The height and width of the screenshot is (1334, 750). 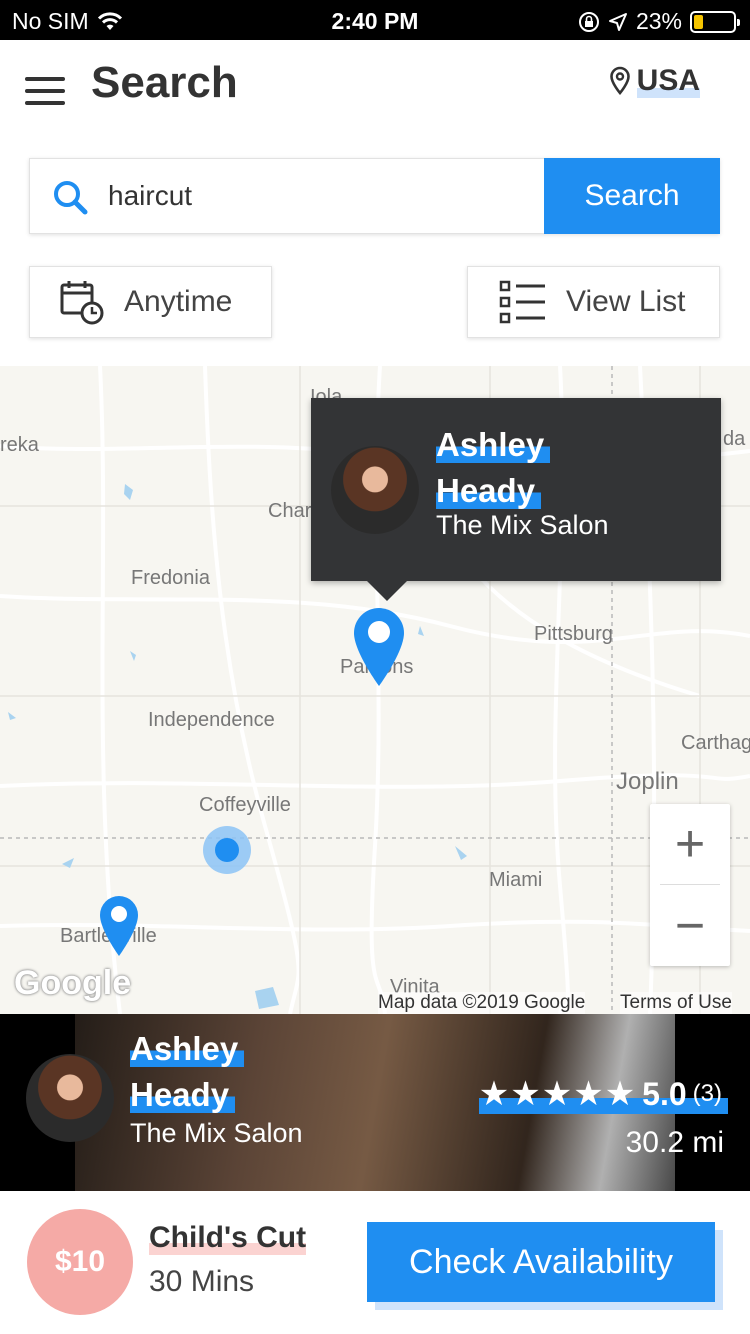 I want to click on map-label-joplin: Joplin, so click(x=647, y=781).